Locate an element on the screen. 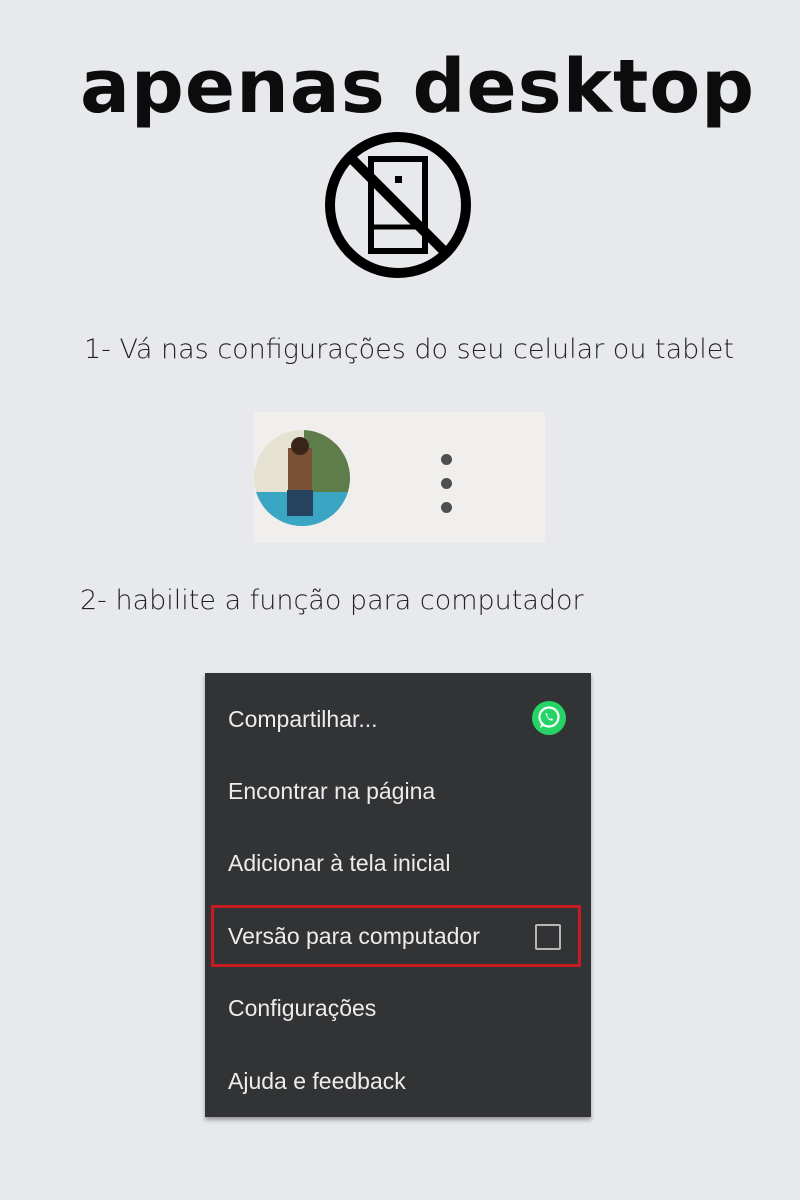 Image resolution: width=800 pixels, height=1200 pixels. step-2-text: 2- habilite a função para computador is located at coordinates (332, 600).